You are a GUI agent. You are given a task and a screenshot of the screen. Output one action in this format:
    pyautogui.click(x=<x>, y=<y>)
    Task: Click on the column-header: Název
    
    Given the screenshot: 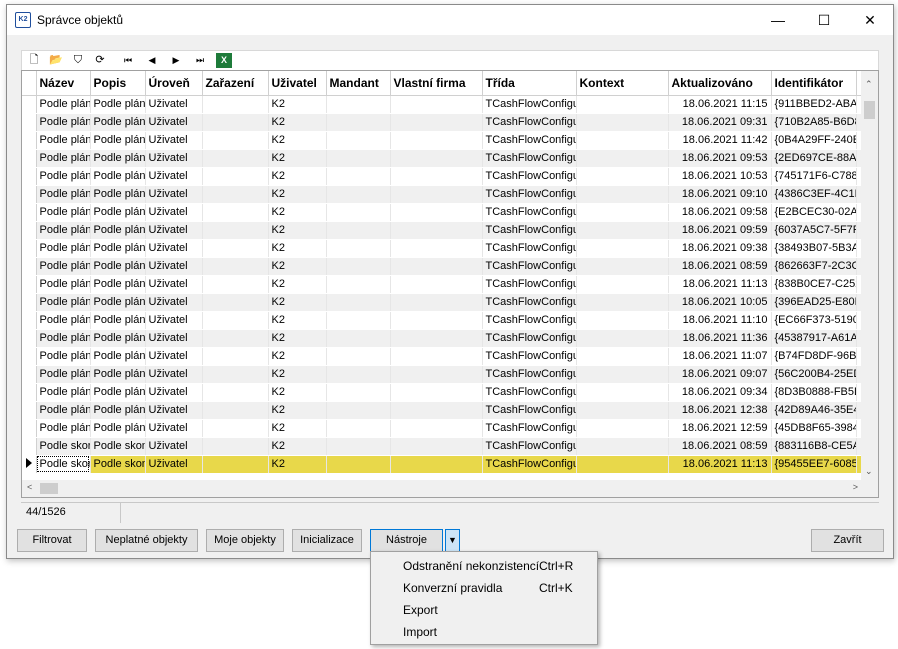 What is the action you would take?
    pyautogui.click(x=63, y=83)
    